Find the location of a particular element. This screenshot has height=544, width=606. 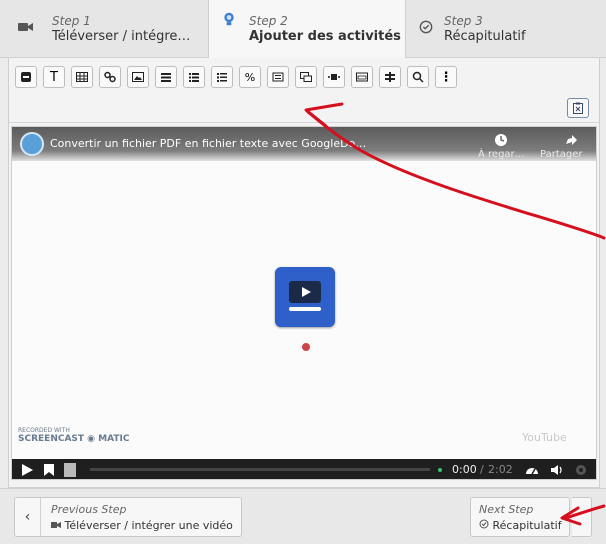

step-3-tab: Step 3 Récapitulatif is located at coordinates (503, 29).